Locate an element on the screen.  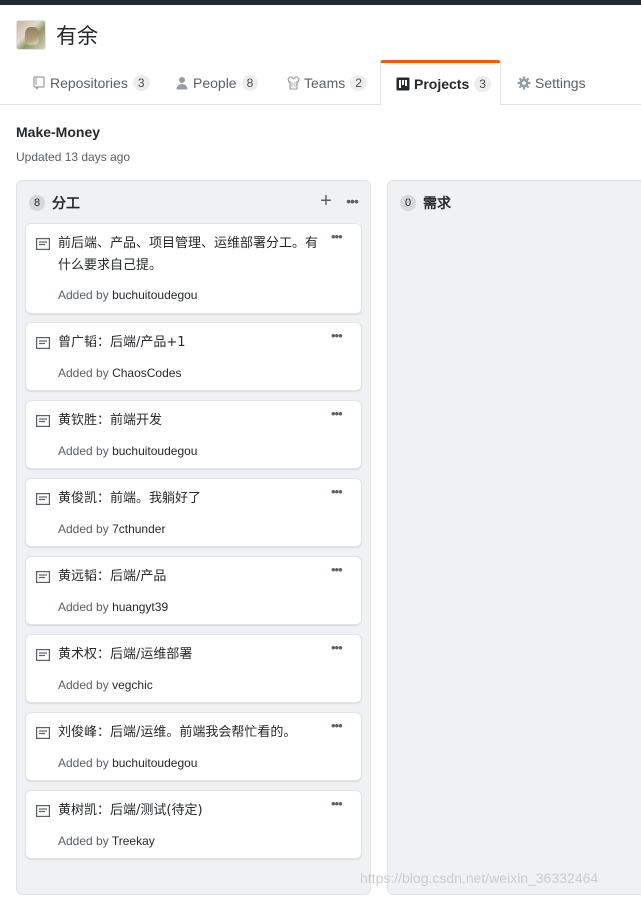
card-author-link: huangyt39 is located at coordinates (140, 607).